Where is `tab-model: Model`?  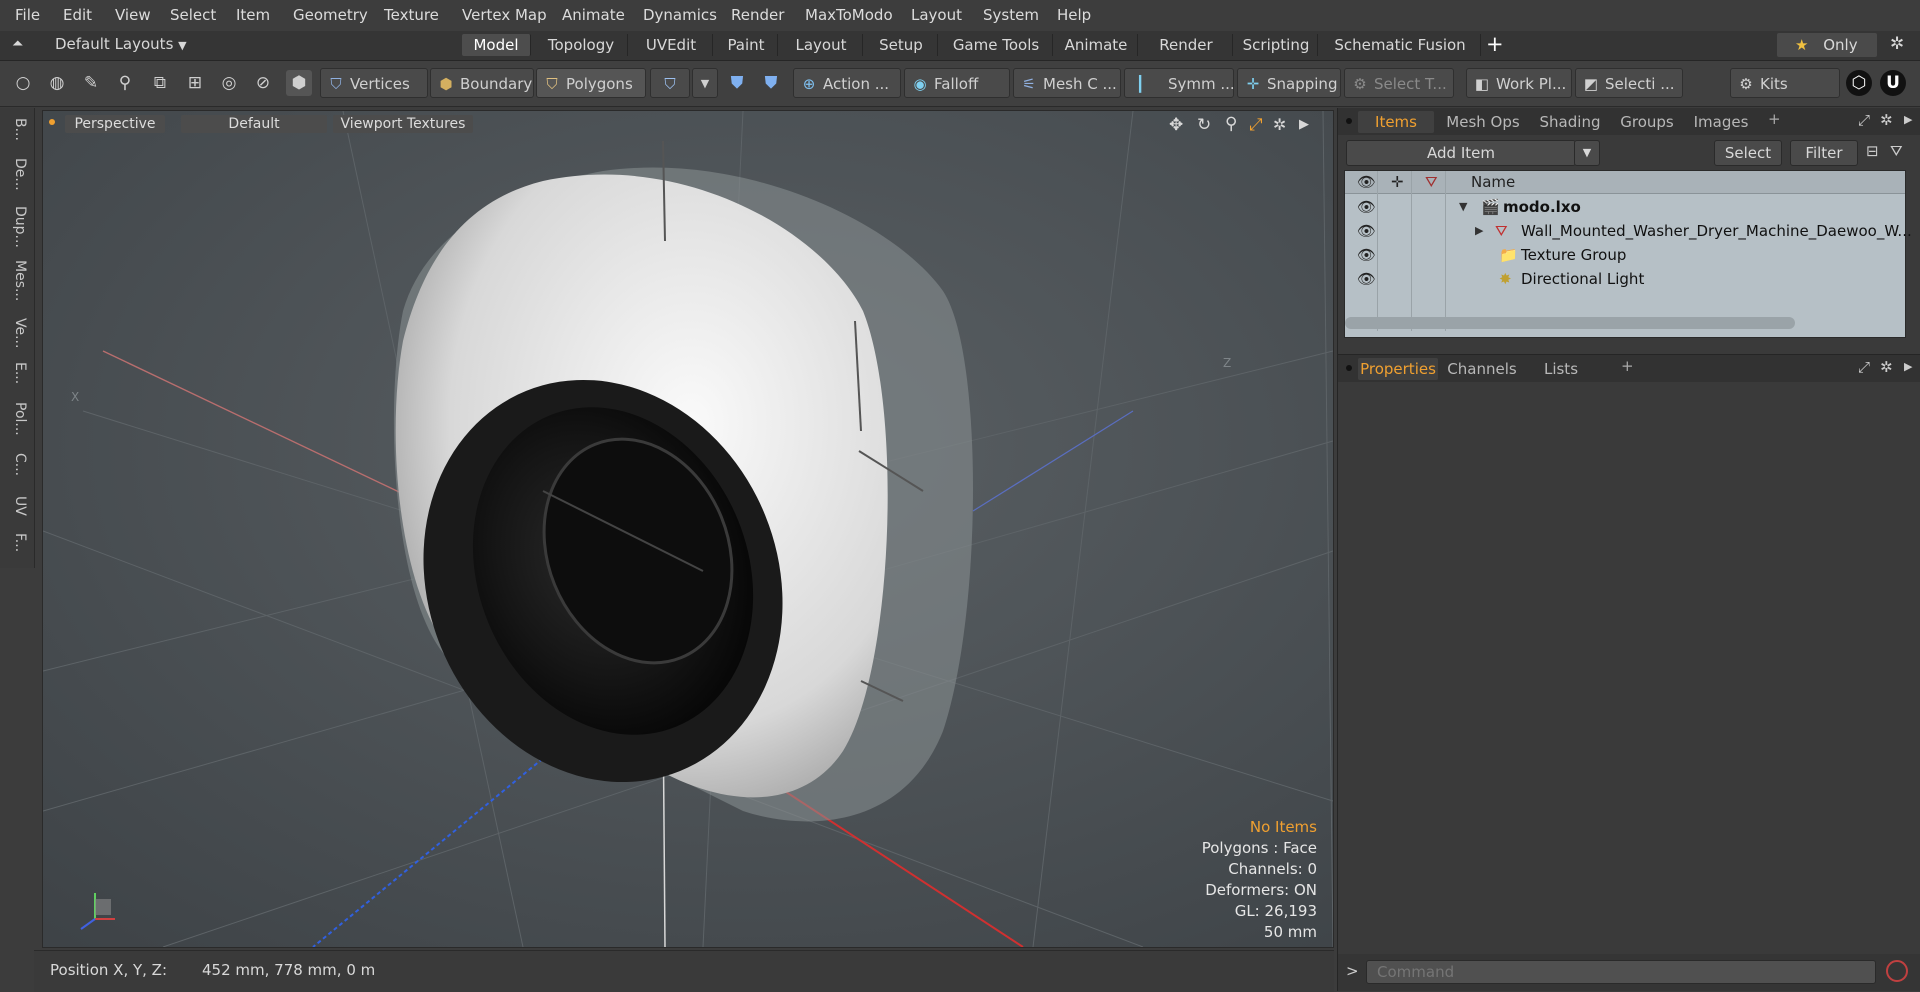
tab-model: Model is located at coordinates (496, 45).